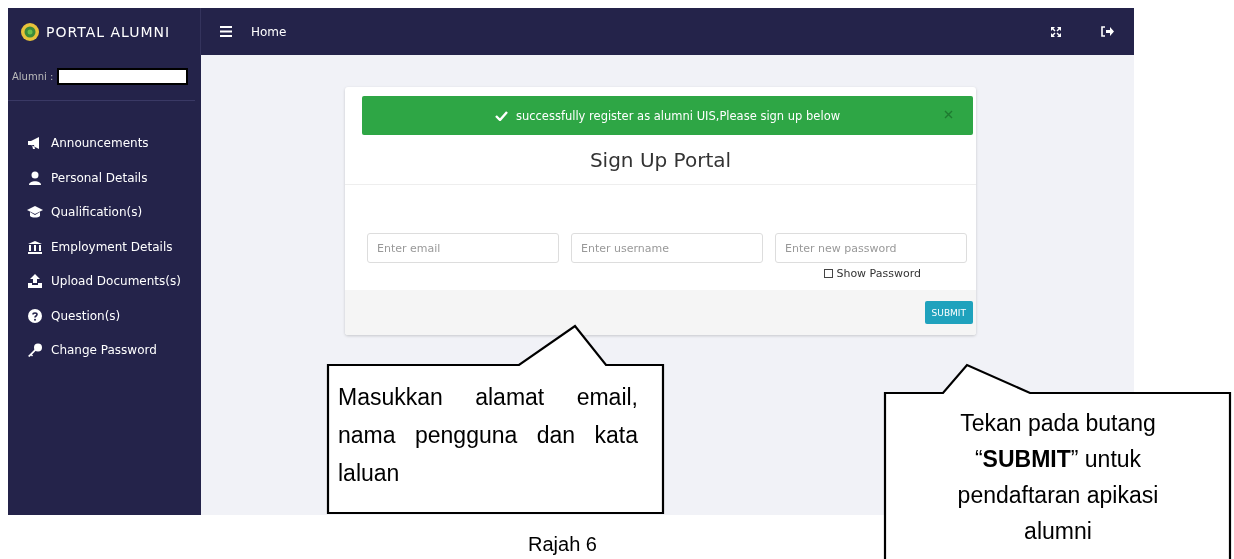 The image size is (1234, 559). Describe the element at coordinates (108, 31) in the screenshot. I see `brand-title: PORTAL ALUMNI` at that location.